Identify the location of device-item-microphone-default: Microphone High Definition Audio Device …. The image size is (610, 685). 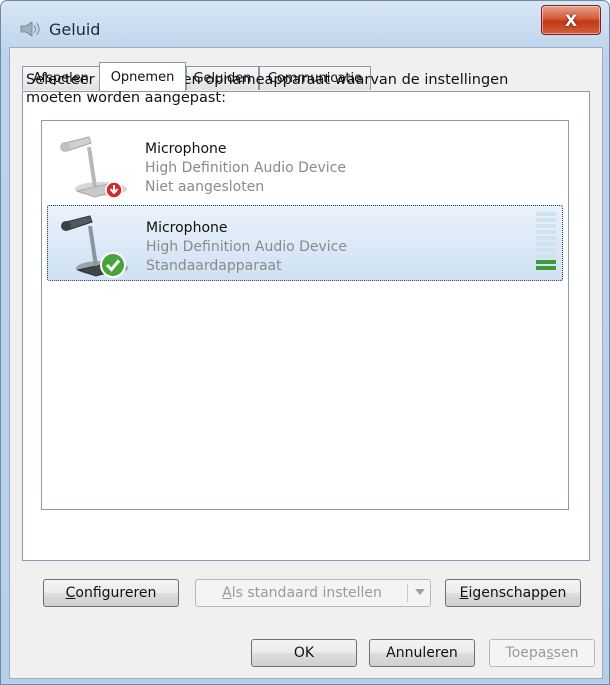
(305, 243).